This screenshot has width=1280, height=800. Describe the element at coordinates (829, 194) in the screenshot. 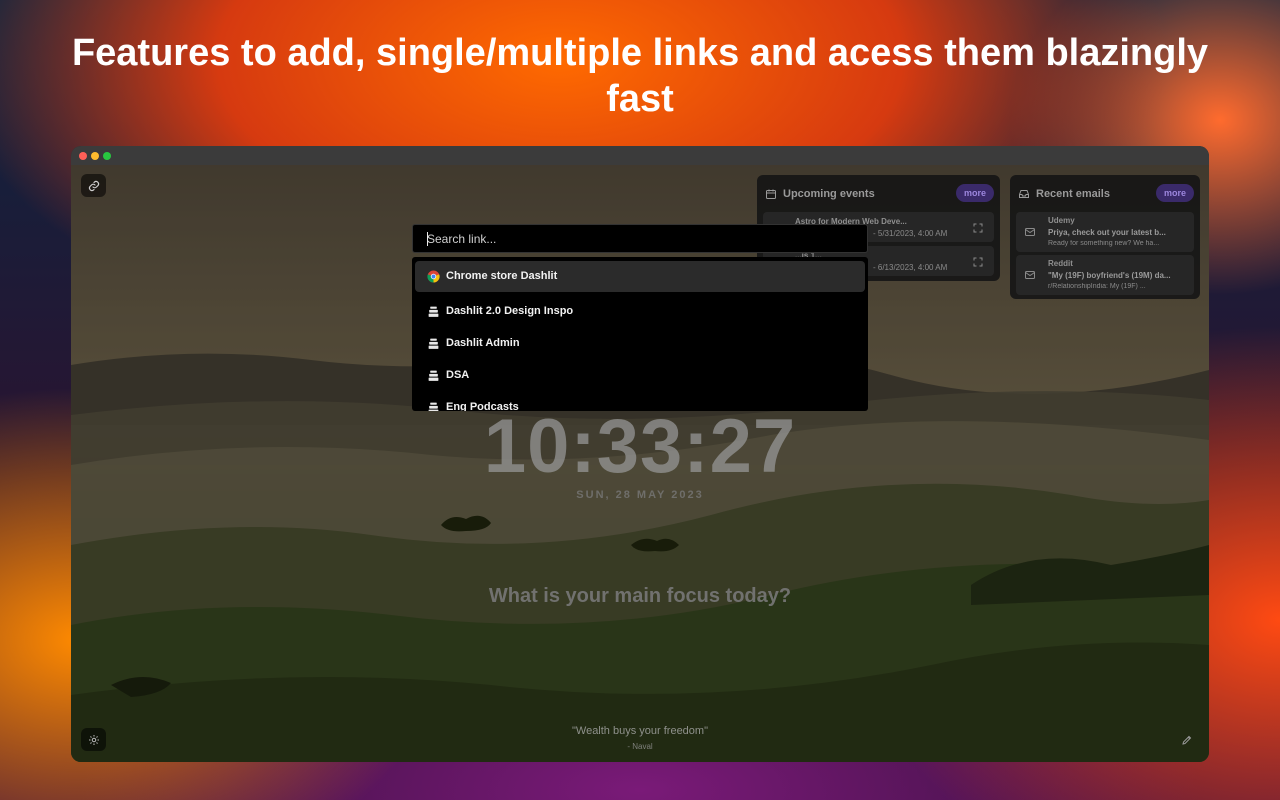

I see `events-panel-title: Upcoming events` at that location.